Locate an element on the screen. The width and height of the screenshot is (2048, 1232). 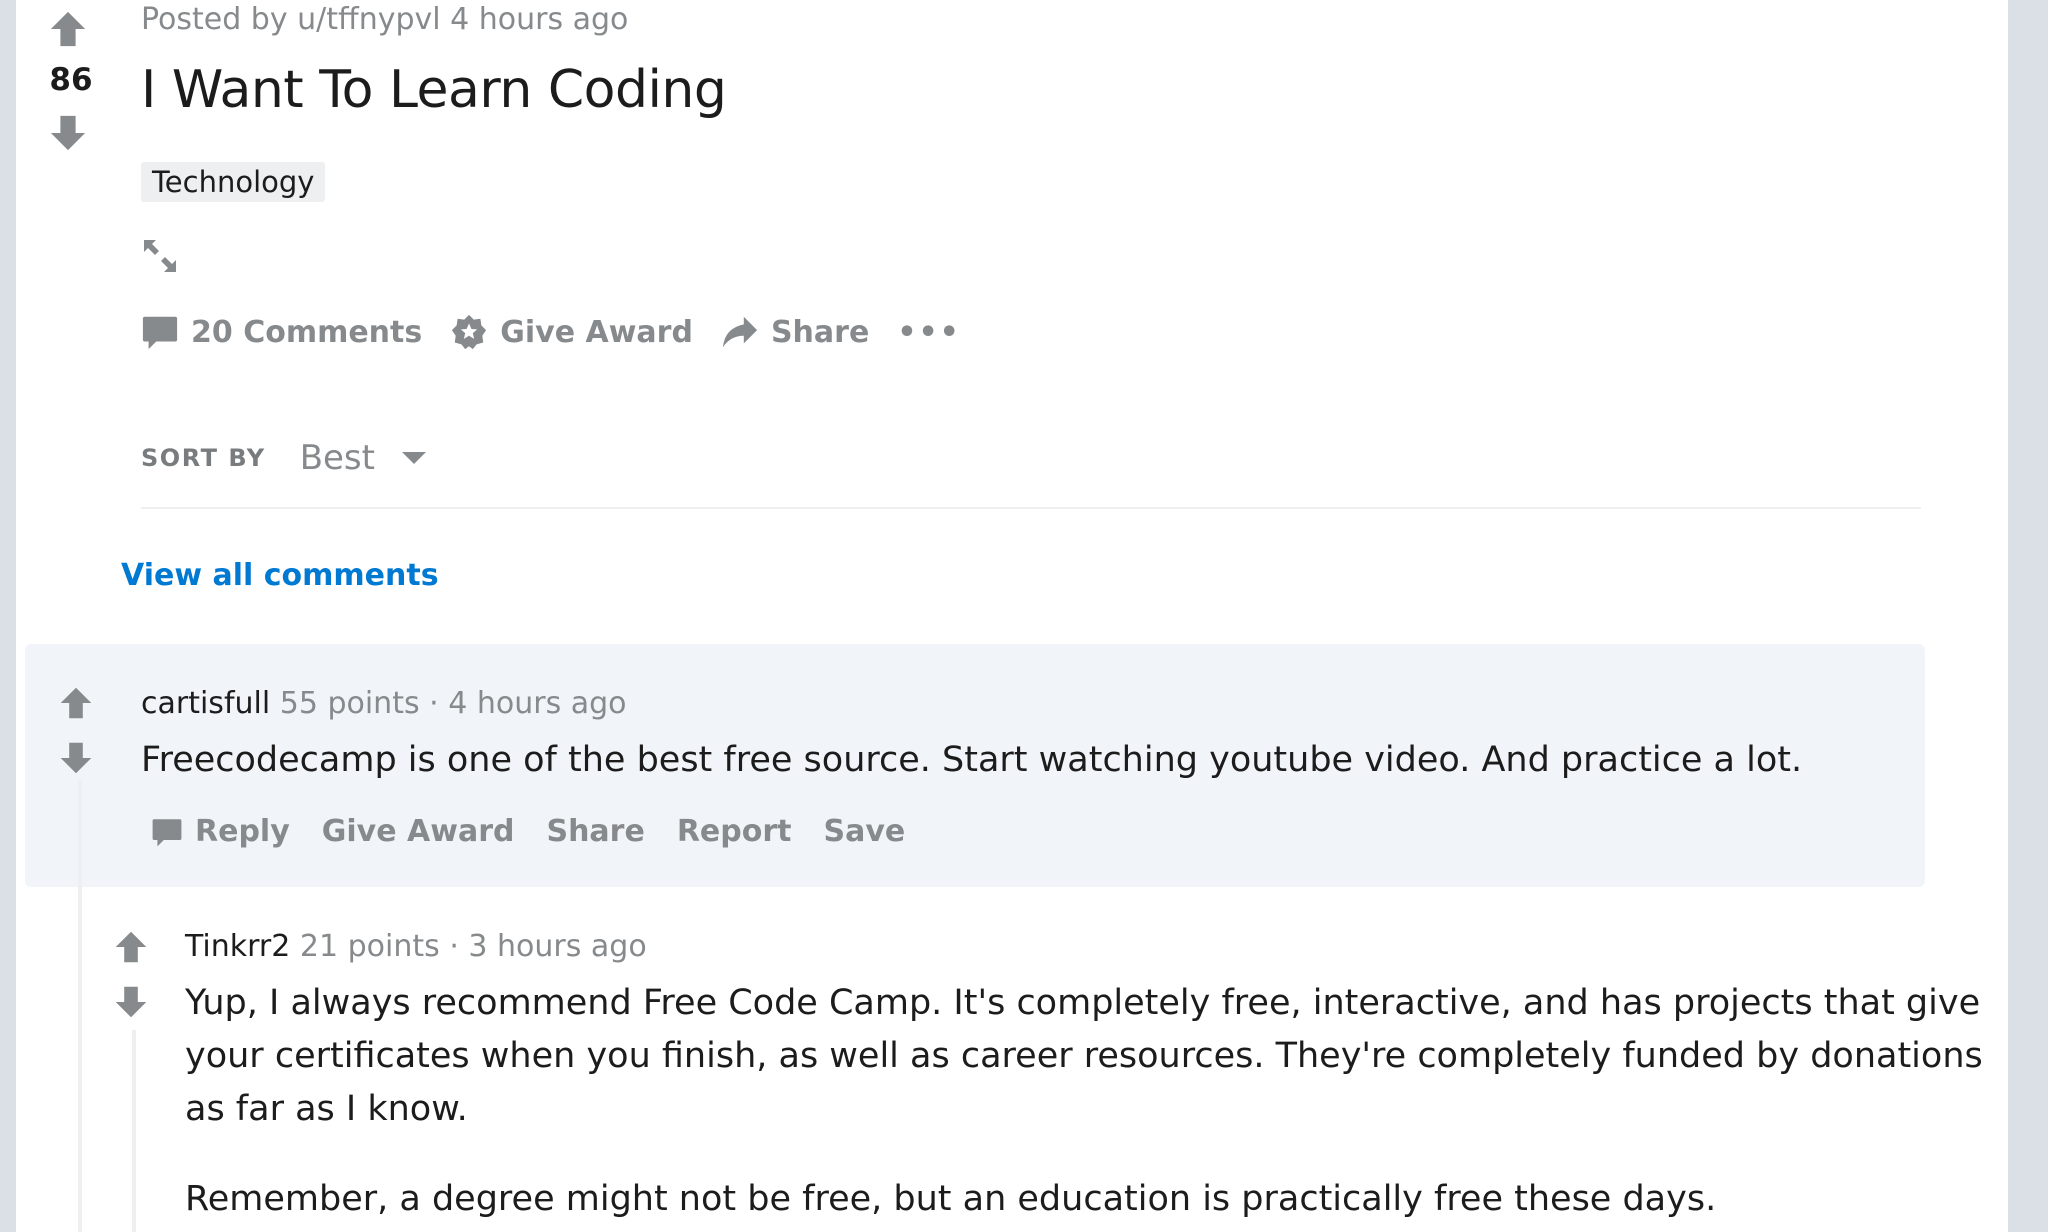
comment-header: Tinkrr2 21 points · 3 hours ago is located at coordinates (416, 946).